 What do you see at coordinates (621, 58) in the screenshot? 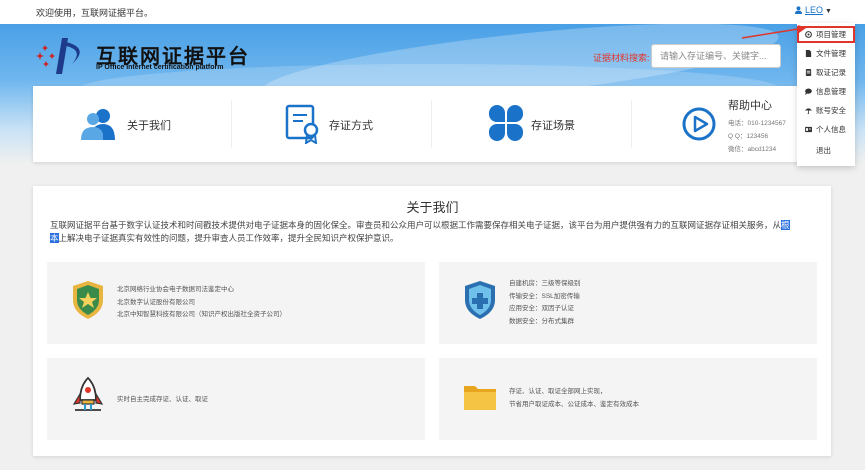
I see `search-label: 证据材料搜索:` at bounding box center [621, 58].